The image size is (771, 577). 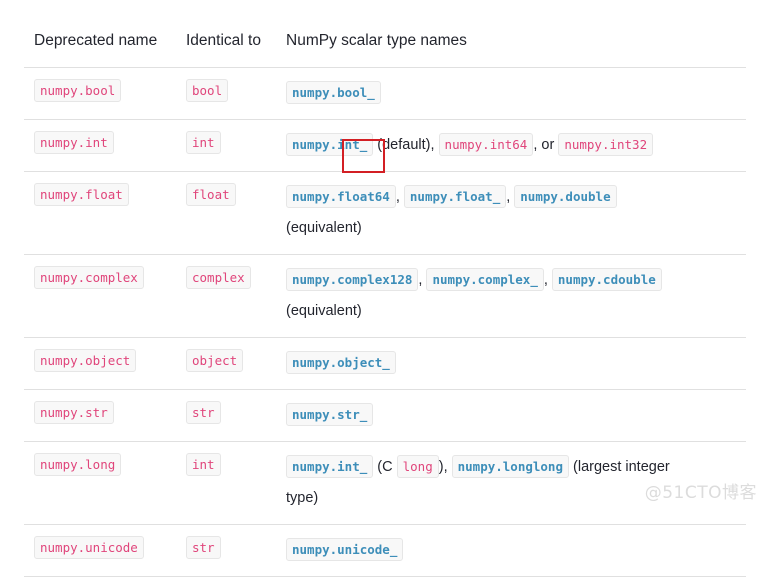 What do you see at coordinates (511, 363) in the screenshot?
I see `cell-numpy-scalar-type-names: numpy.object_` at bounding box center [511, 363].